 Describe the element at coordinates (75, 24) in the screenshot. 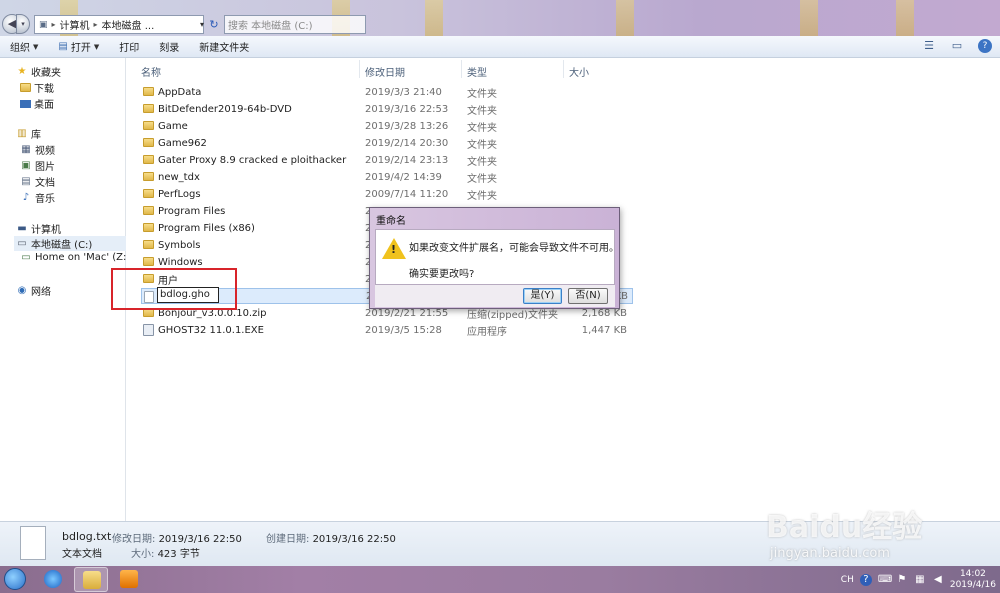

I see `breadcrumb-computer: 计算机` at that location.